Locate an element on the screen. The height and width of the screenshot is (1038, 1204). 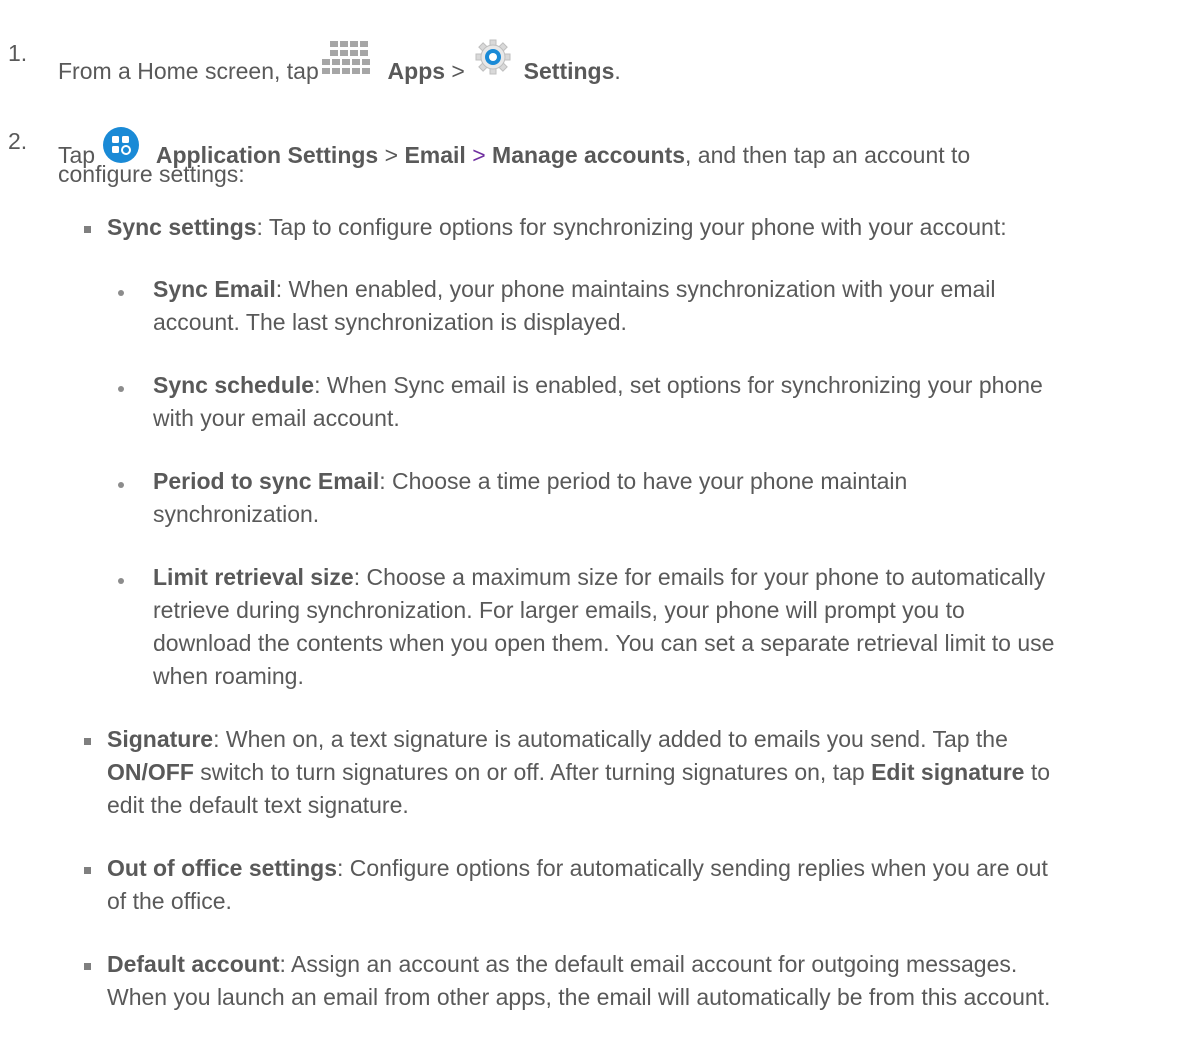
item-sync-email-title: Sync Email is located at coordinates (214, 289).